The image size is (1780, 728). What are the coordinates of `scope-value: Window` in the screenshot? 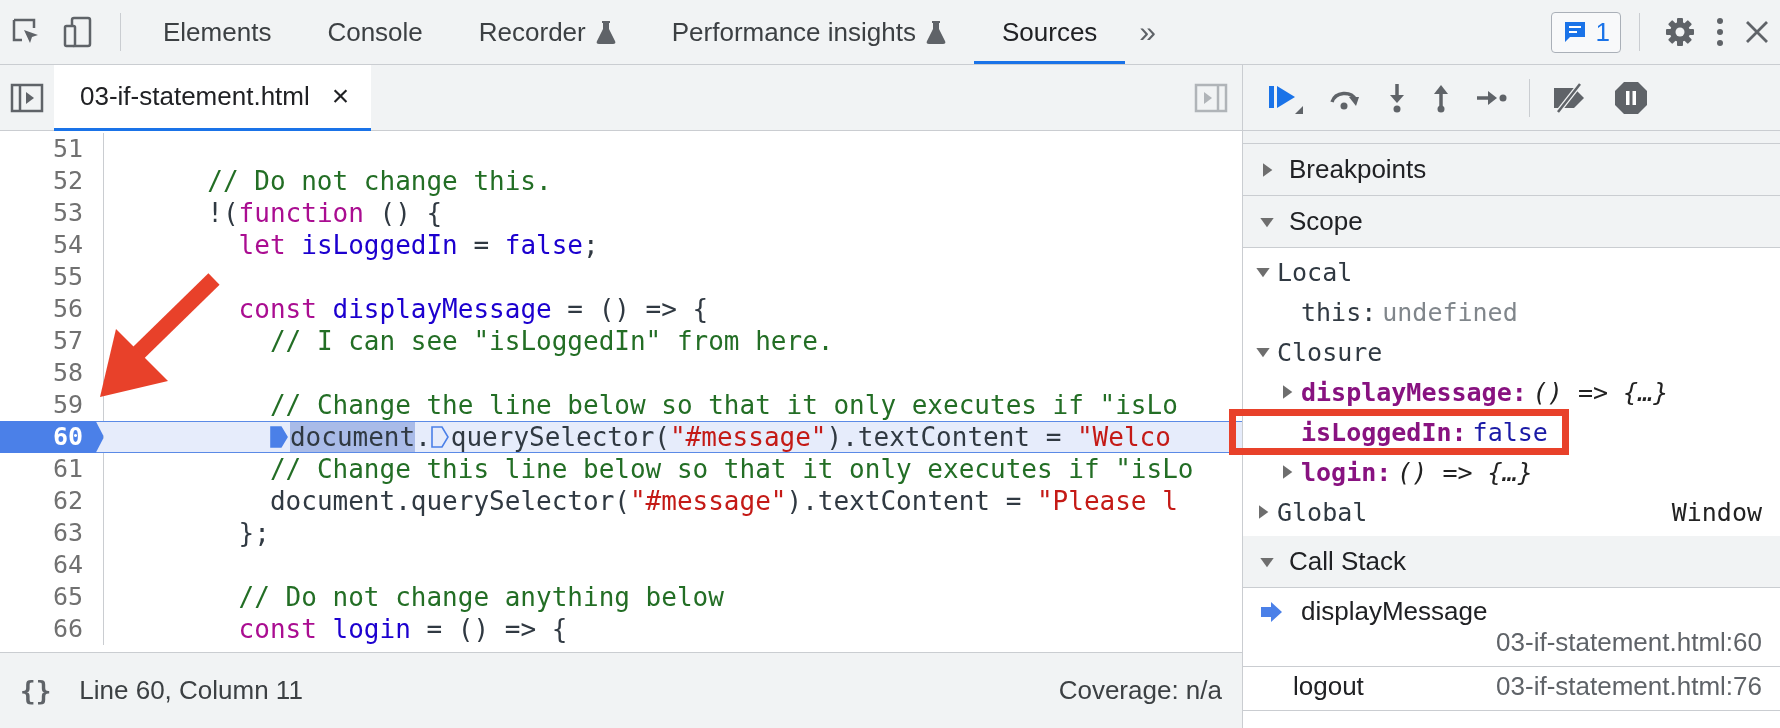 It's located at (1717, 512).